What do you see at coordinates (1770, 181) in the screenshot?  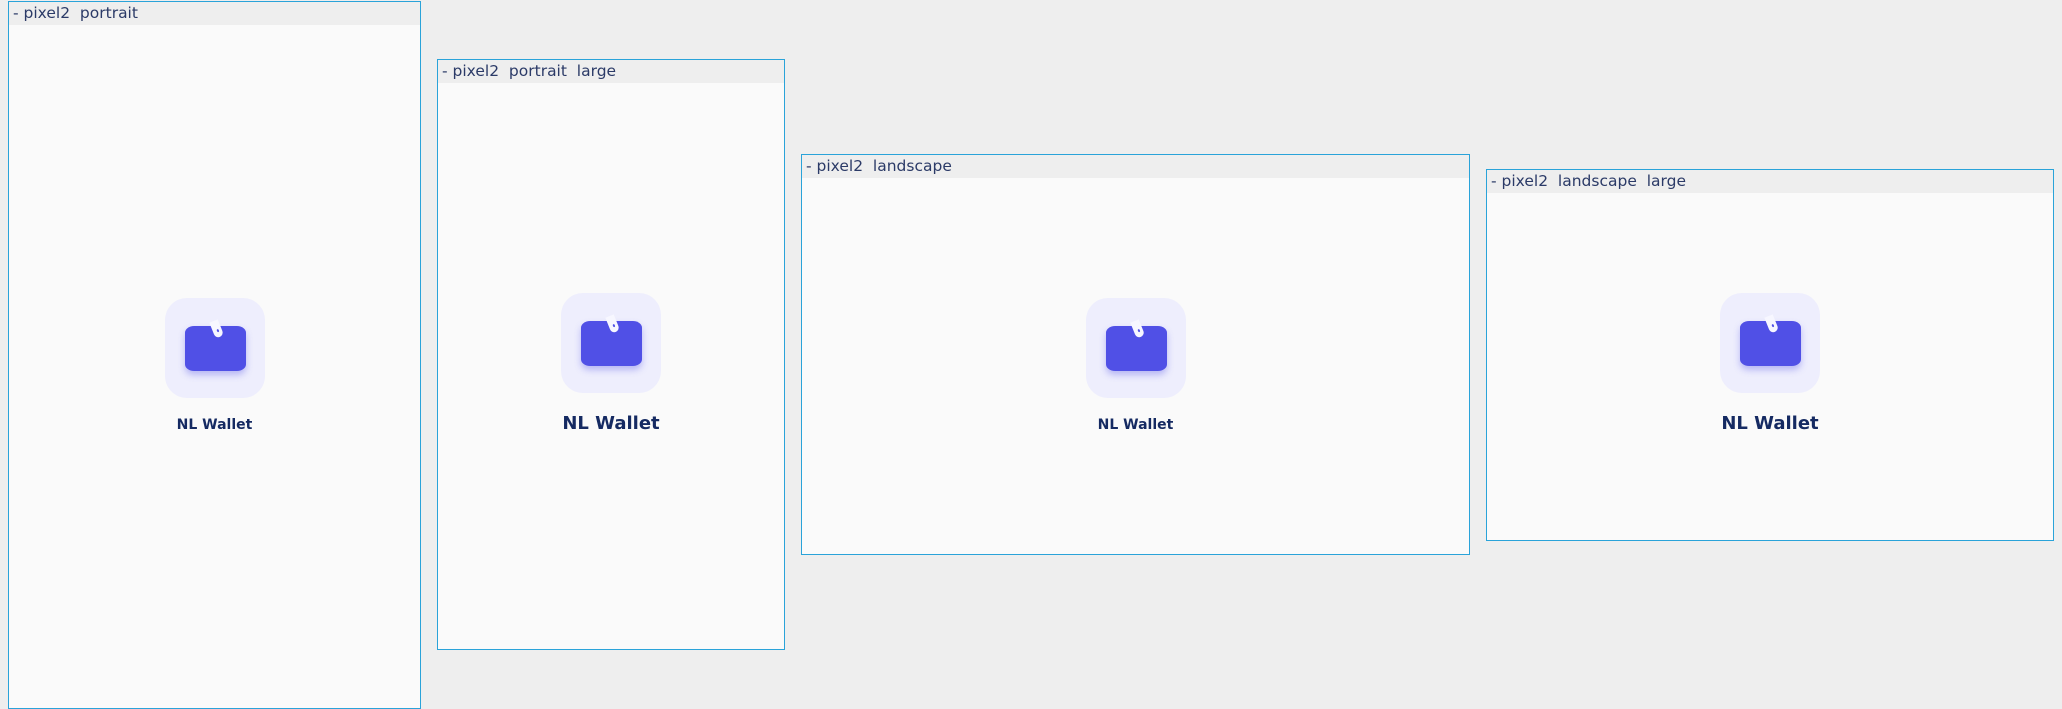 I see `frame-label: - pixel2 landscape large` at bounding box center [1770, 181].